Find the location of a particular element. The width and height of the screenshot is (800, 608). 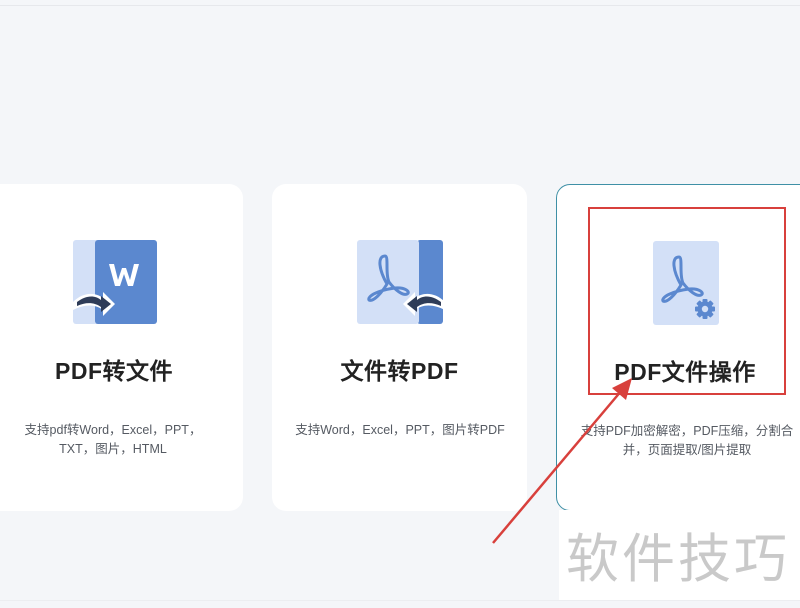

file-to-pdf-icon is located at coordinates (401, 282).